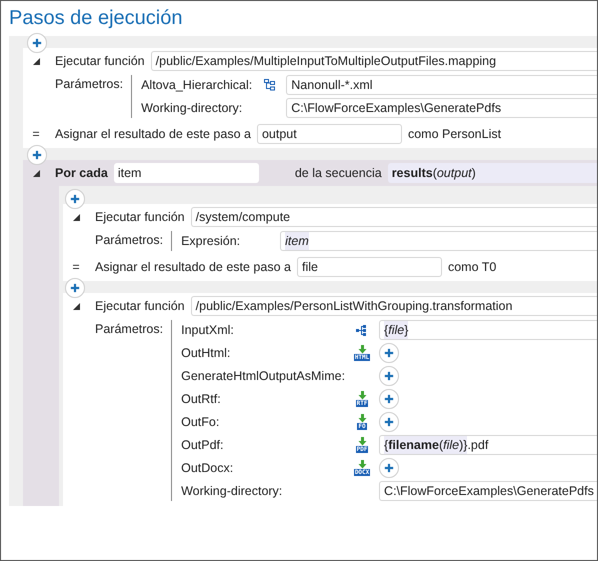 Image resolution: width=598 pixels, height=561 pixels. I want to click on function-path-field: /system/compute, so click(393, 217).